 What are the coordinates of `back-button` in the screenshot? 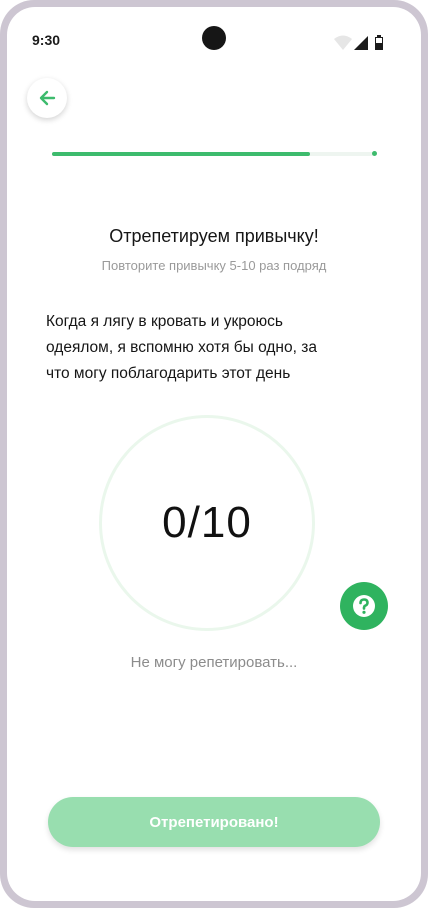 It's located at (47, 98).